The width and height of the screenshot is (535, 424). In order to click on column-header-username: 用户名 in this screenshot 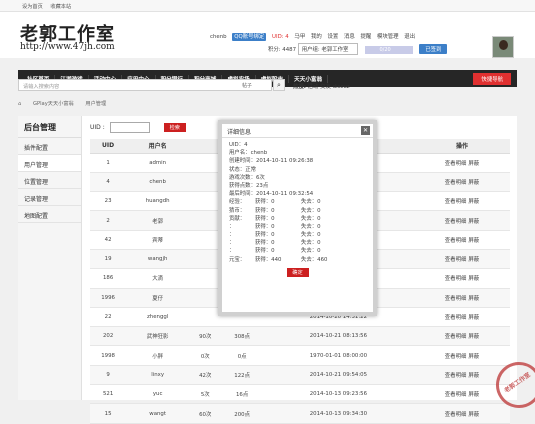, I will do `click(158, 146)`.